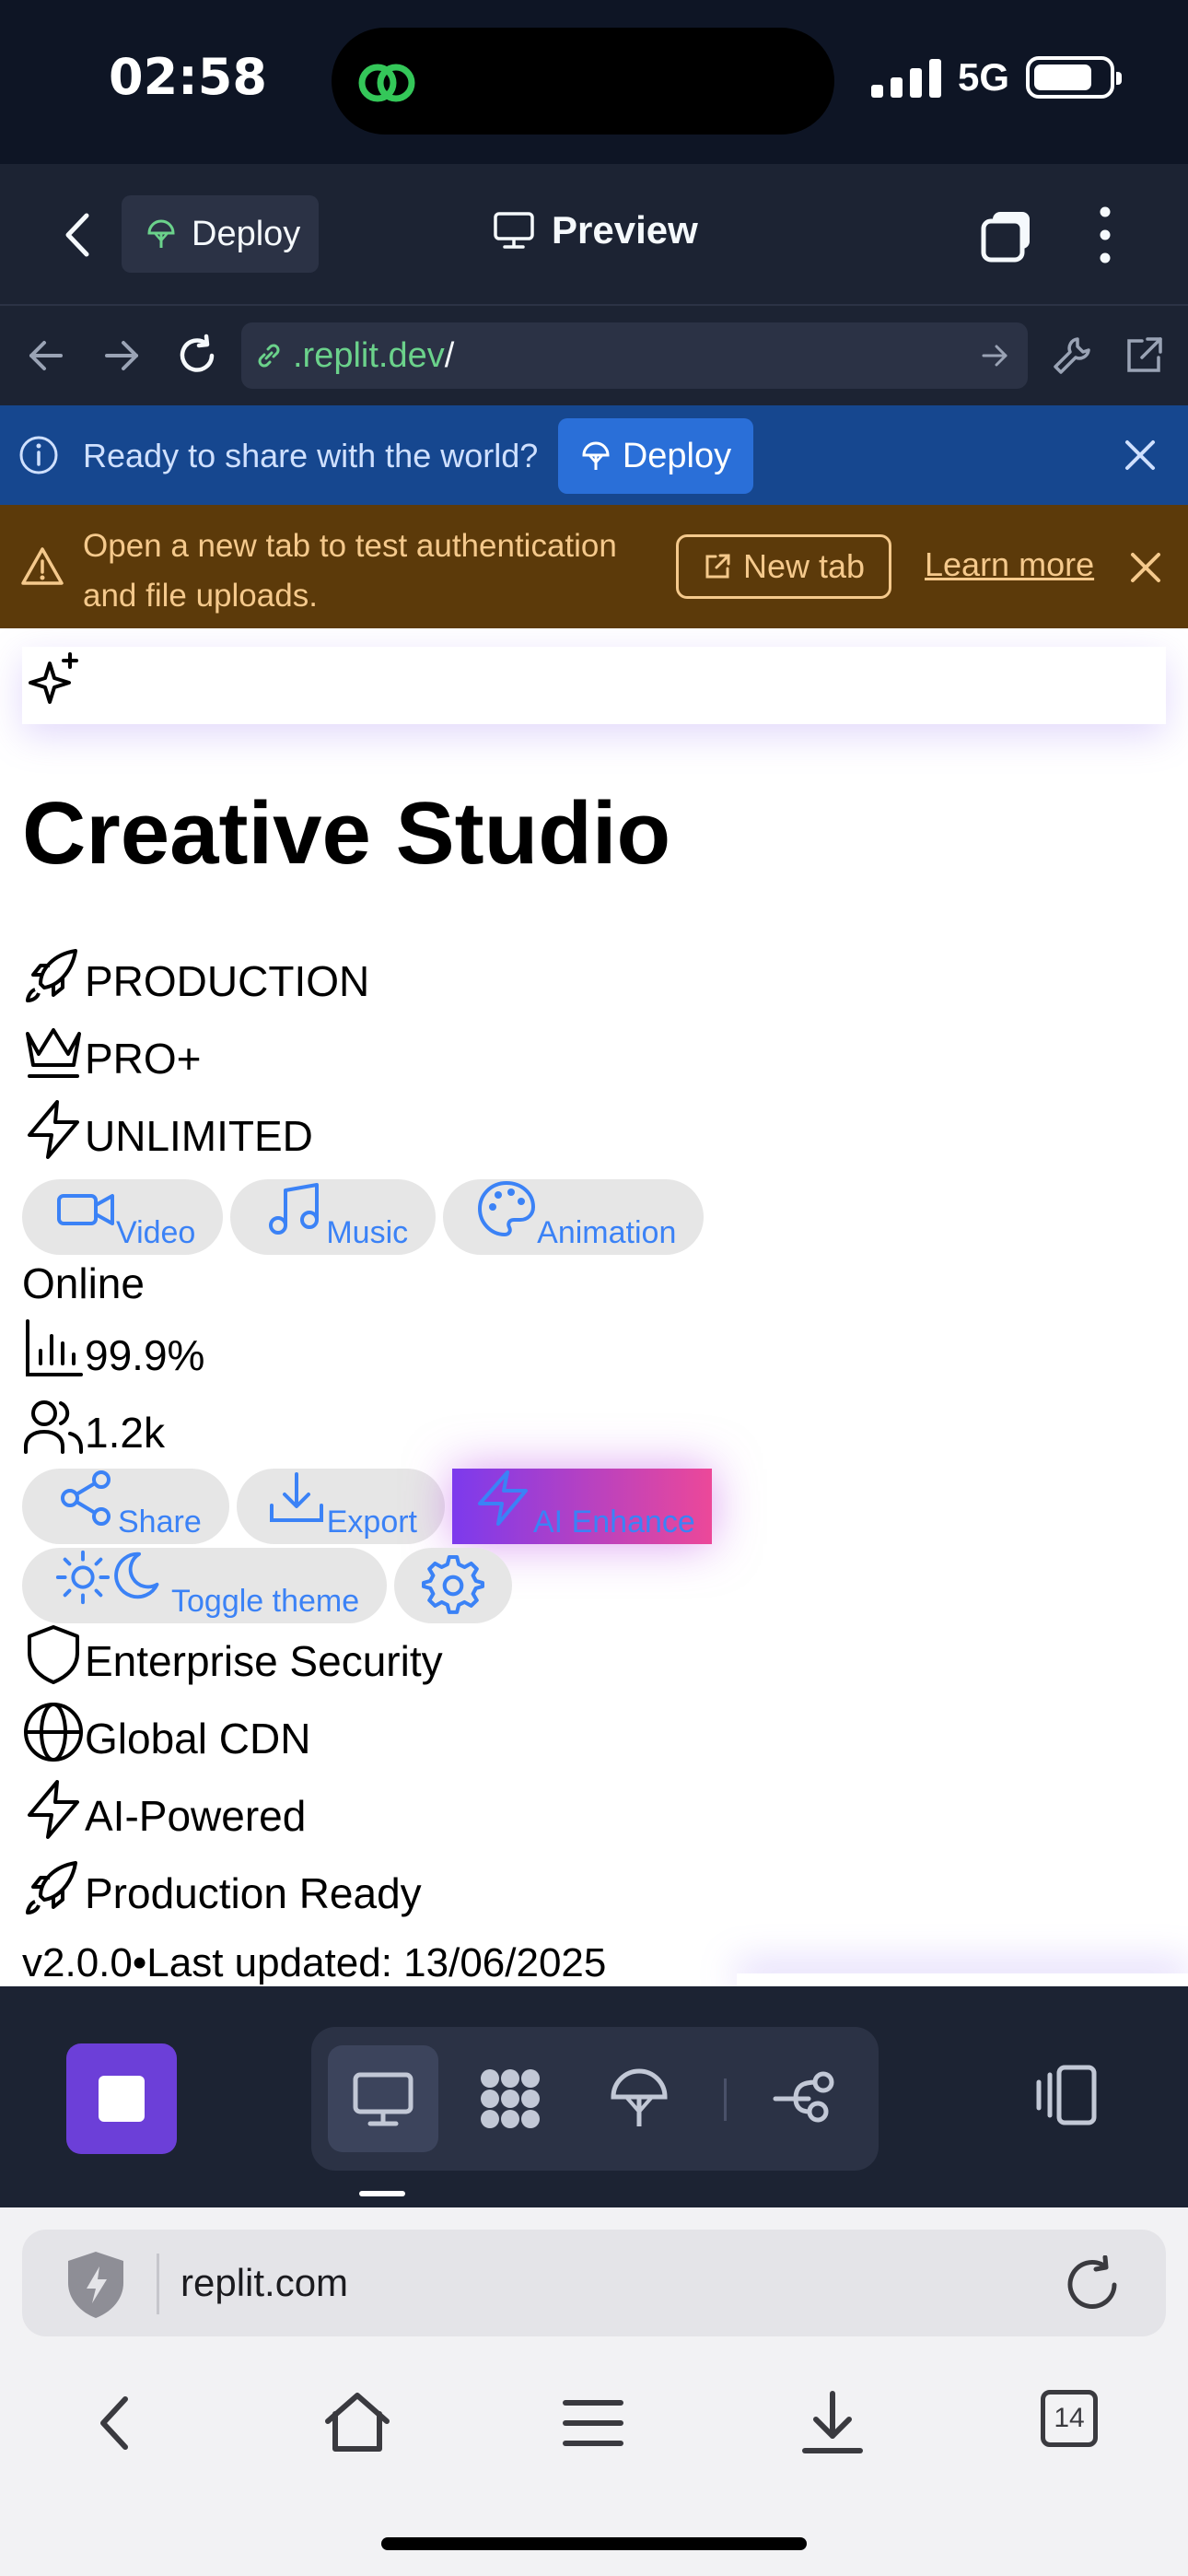  I want to click on music-icon, so click(294, 1209).